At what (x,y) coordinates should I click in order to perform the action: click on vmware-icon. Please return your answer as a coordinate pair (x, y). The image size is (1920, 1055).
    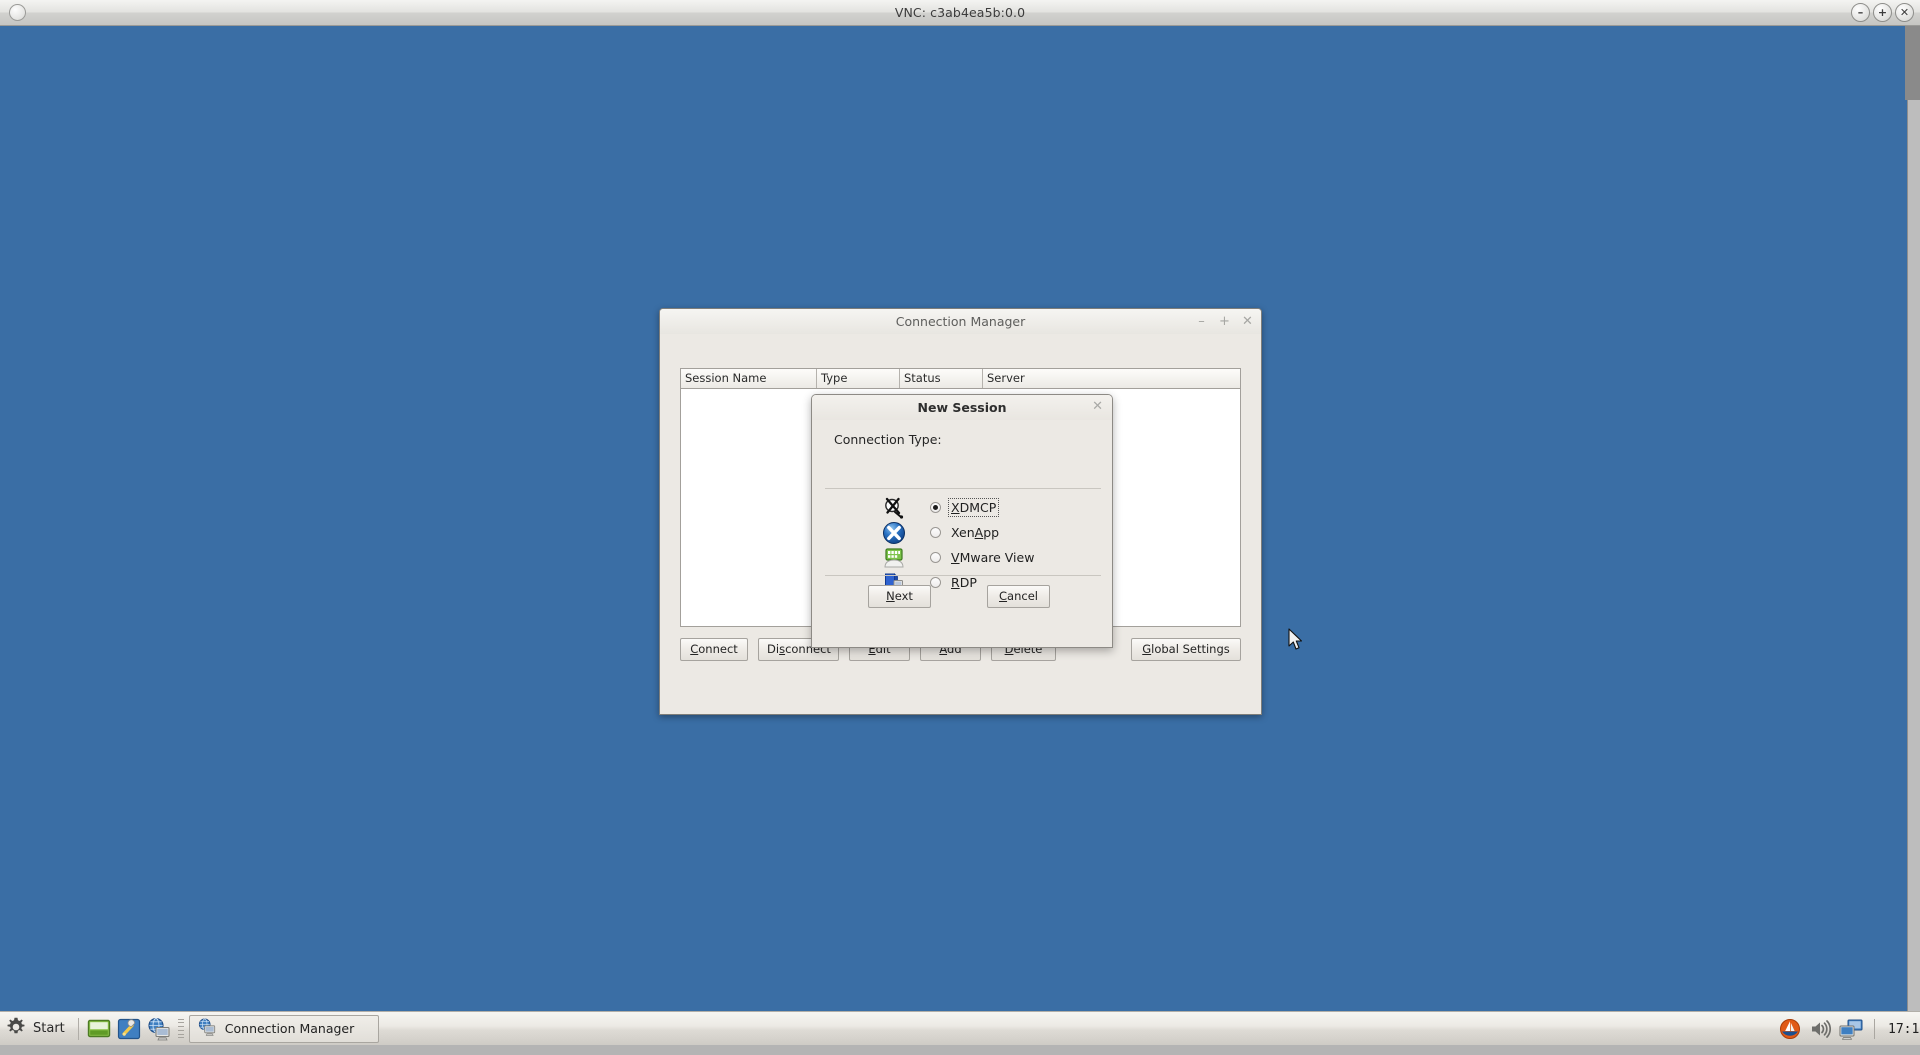
    Looking at the image, I should click on (894, 558).